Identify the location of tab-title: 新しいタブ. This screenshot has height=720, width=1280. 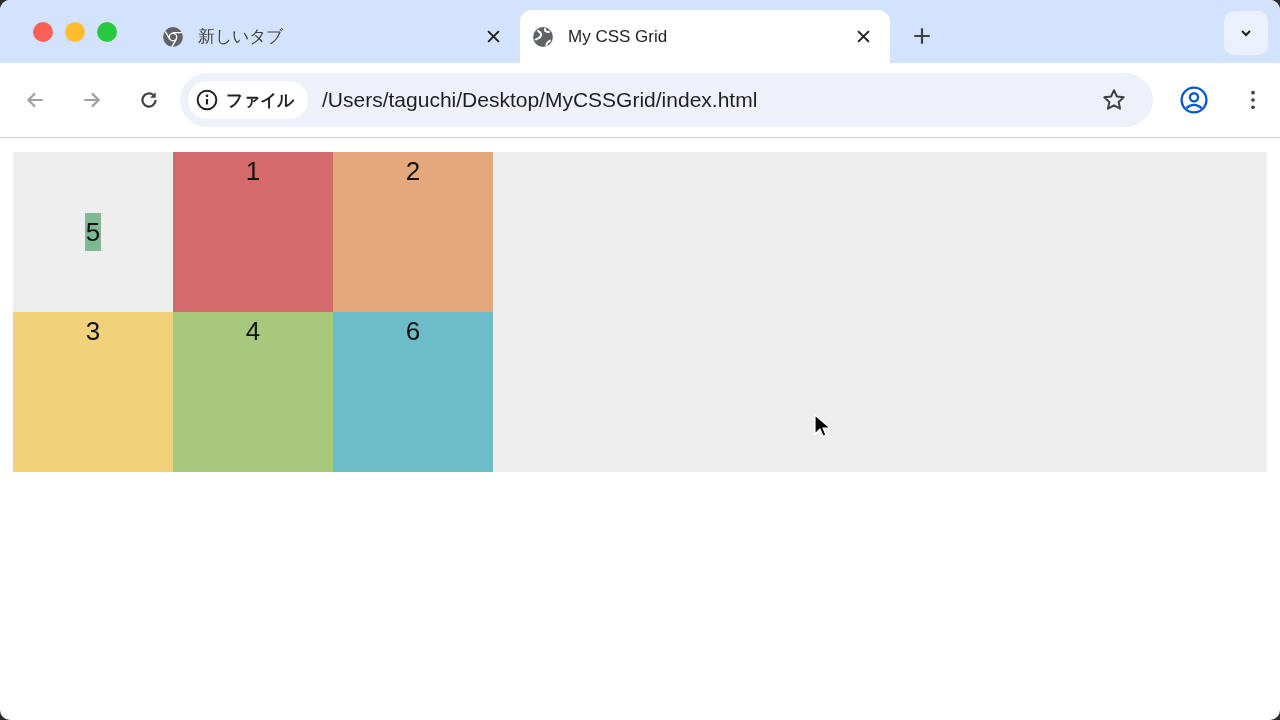
(241, 37).